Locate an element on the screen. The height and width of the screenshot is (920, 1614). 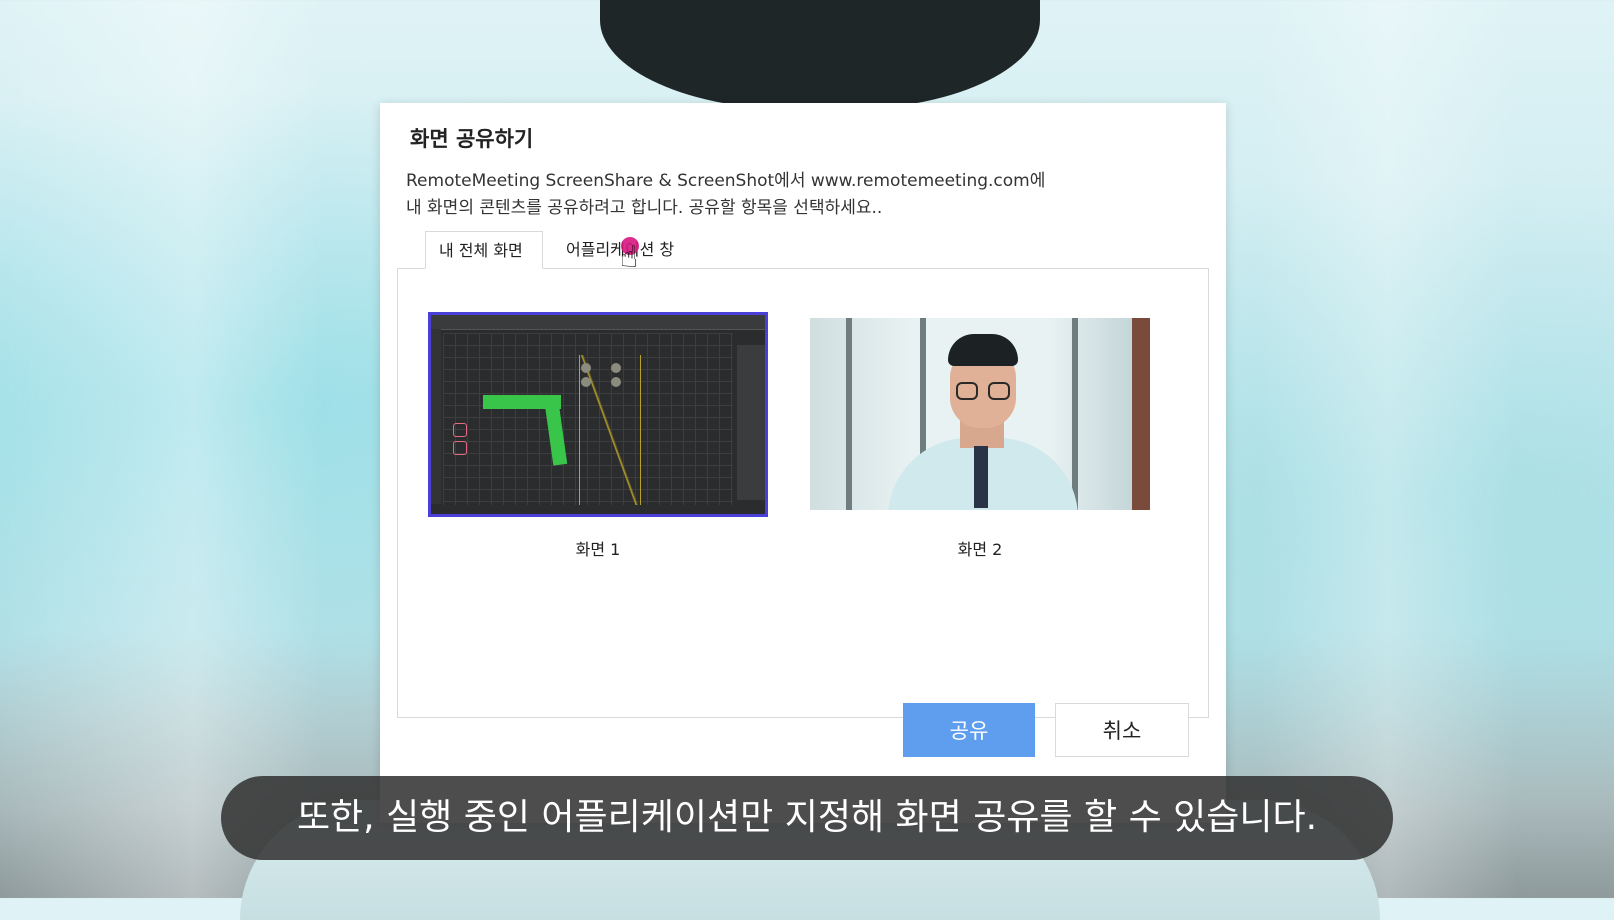
screen-1-label: 화면 1 is located at coordinates (598, 549).